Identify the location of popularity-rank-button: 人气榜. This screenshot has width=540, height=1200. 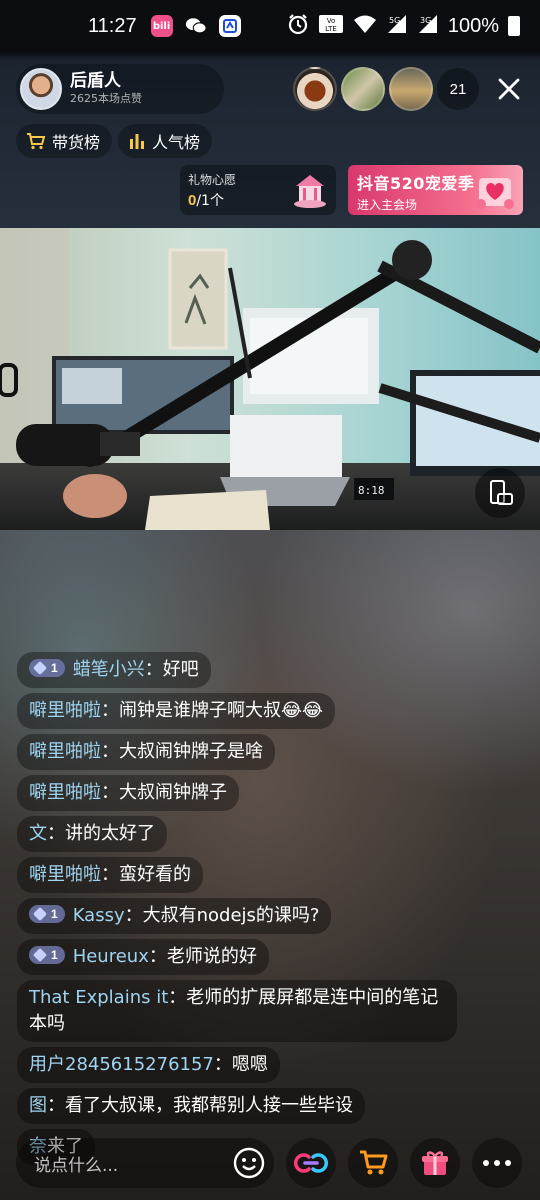
(165, 141).